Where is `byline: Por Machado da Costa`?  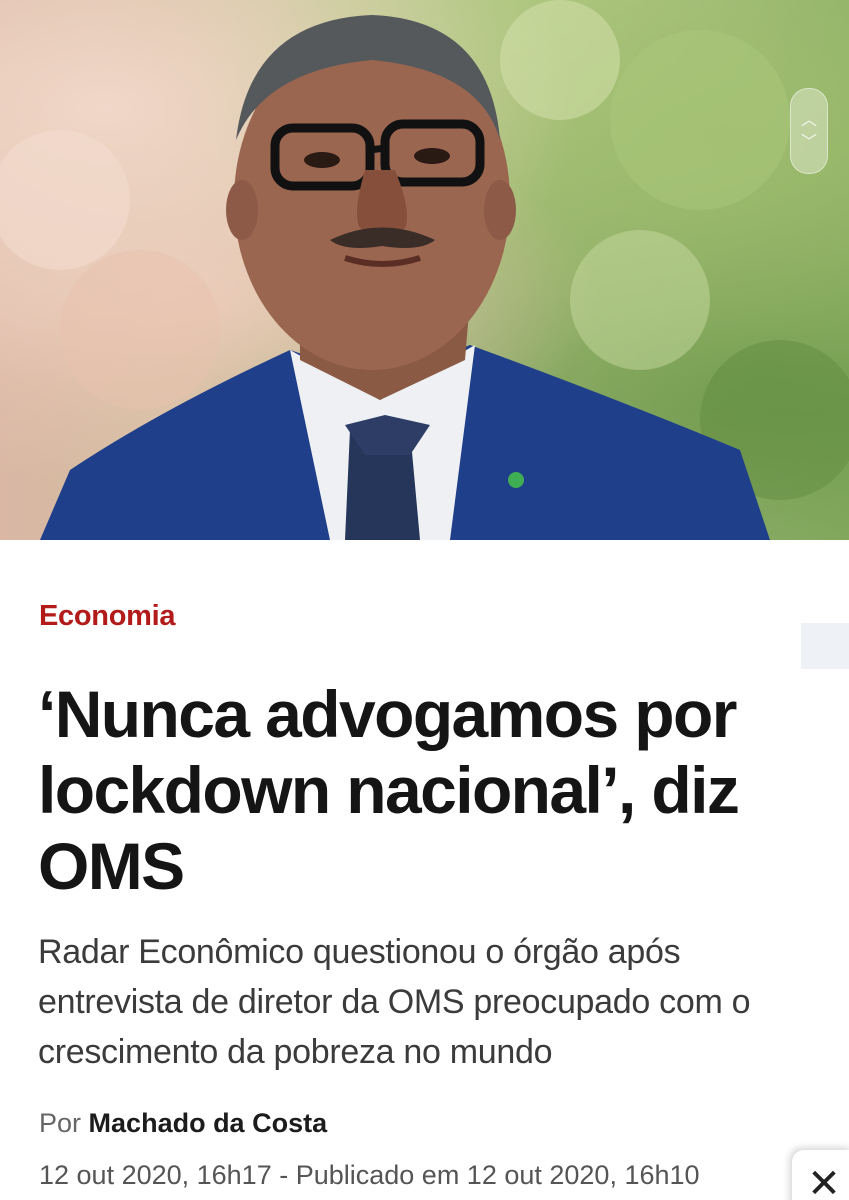
byline: Por Machado da Costa is located at coordinates (183, 1123).